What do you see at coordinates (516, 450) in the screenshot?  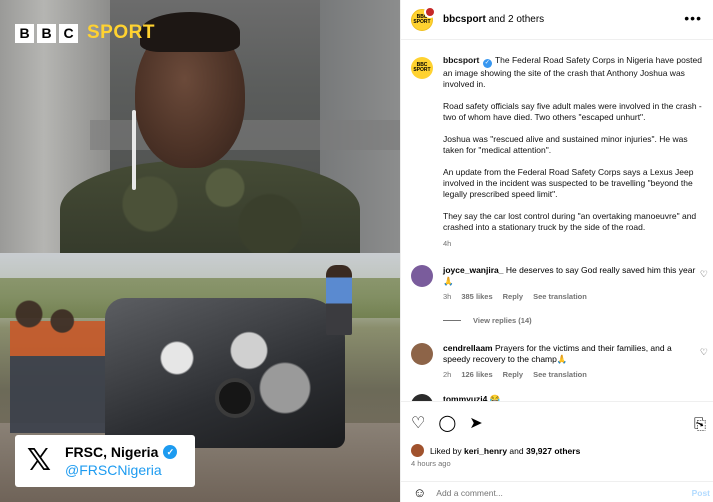 I see `liked-and-label: and` at bounding box center [516, 450].